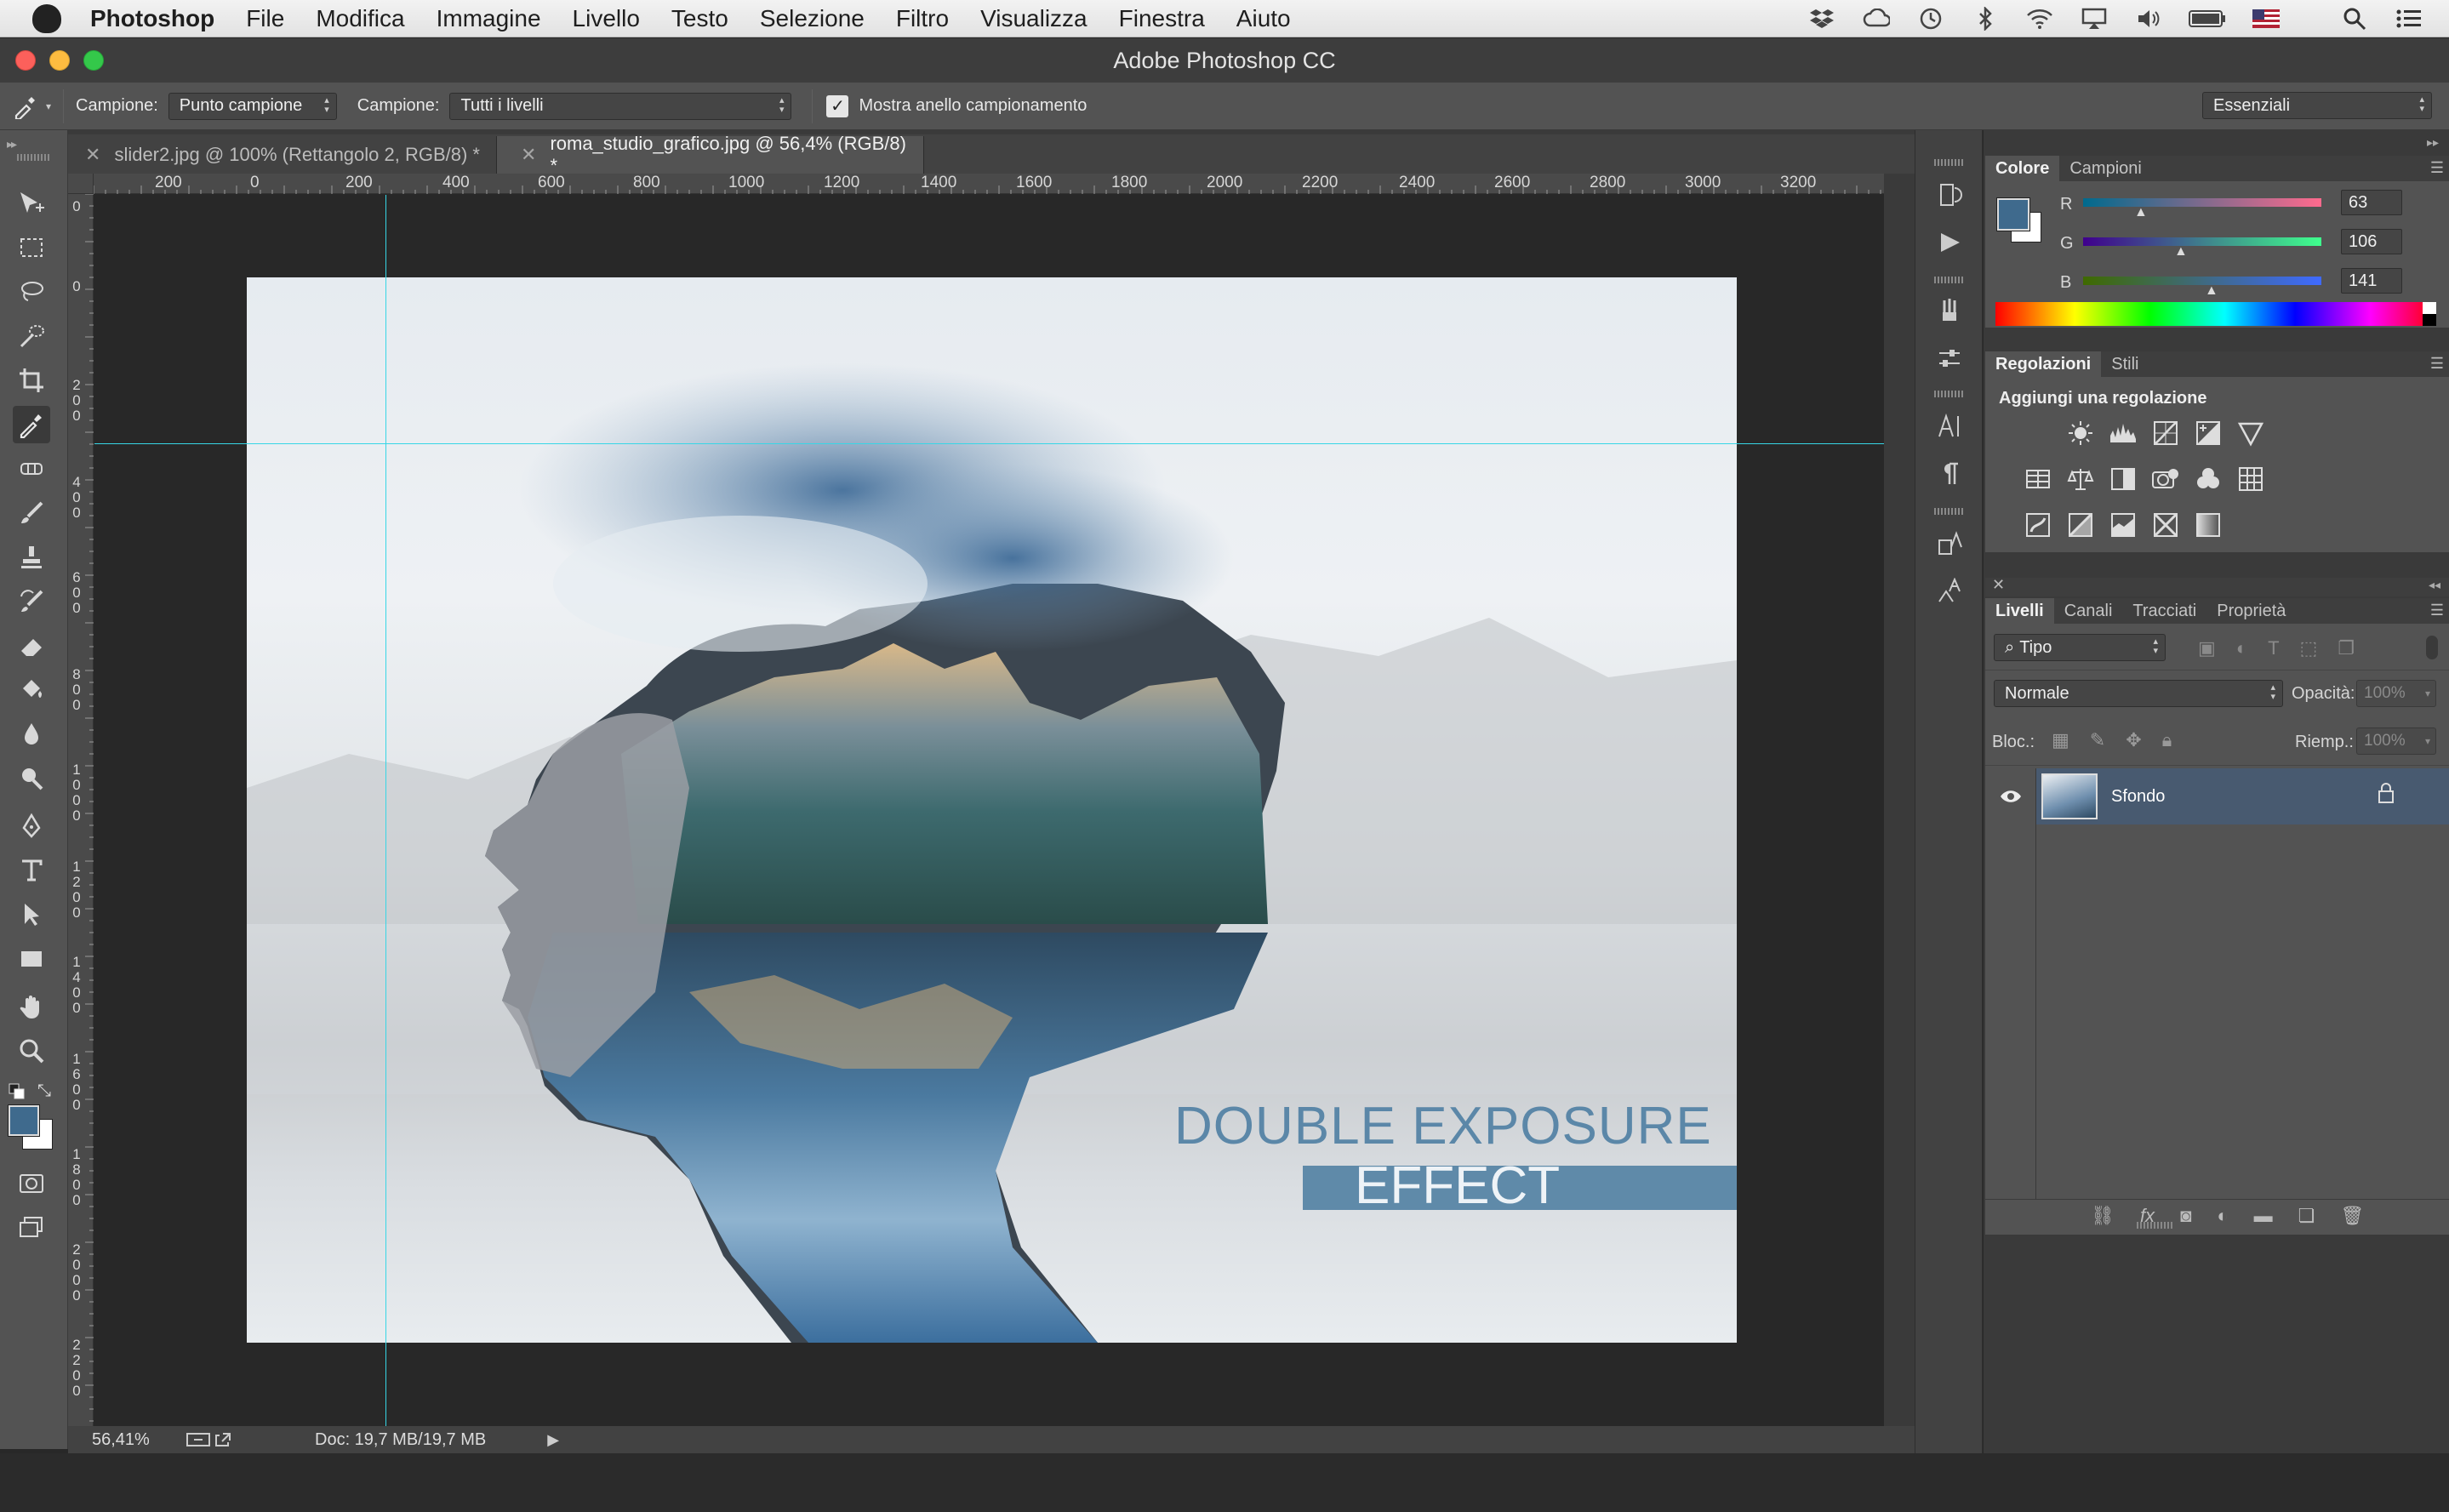  What do you see at coordinates (1949, 242) in the screenshot?
I see `actions-panel-icon` at bounding box center [1949, 242].